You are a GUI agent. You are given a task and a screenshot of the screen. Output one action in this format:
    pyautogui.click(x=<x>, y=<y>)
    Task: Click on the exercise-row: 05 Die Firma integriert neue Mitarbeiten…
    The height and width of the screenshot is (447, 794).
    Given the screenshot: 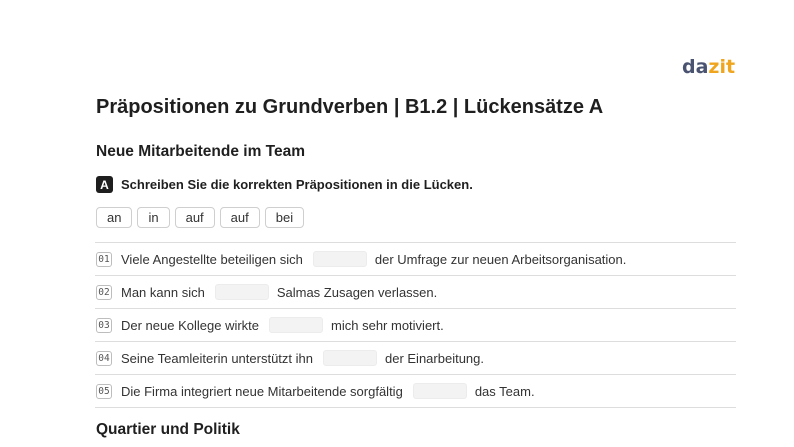 What is the action you would take?
    pyautogui.click(x=415, y=391)
    